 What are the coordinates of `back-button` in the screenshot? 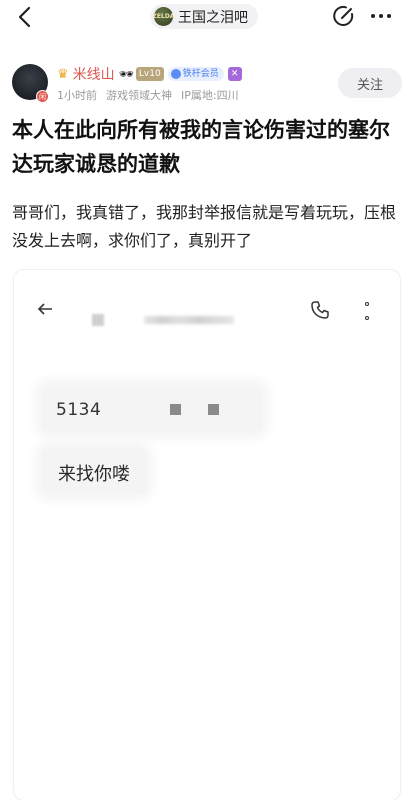 It's located at (25, 17).